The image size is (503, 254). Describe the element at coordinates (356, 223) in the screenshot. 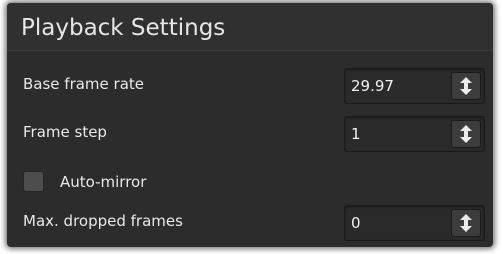

I see `max-dropped-frames-value: 0` at that location.